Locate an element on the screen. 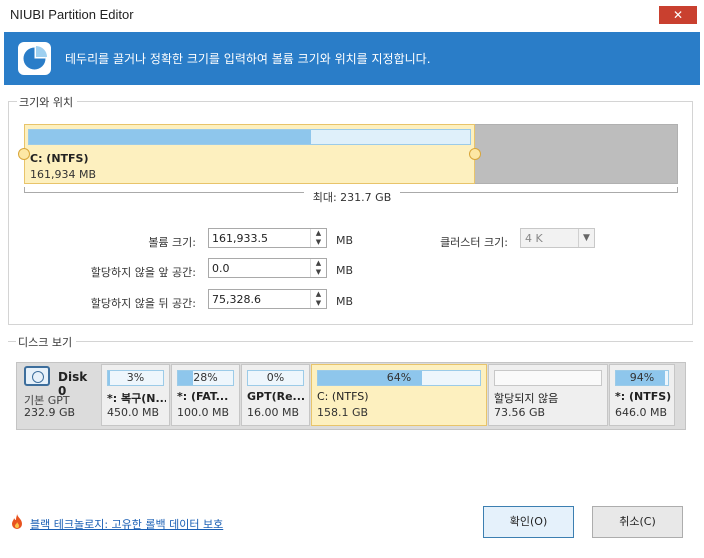  partition-size: 73.56 GB is located at coordinates (520, 412).